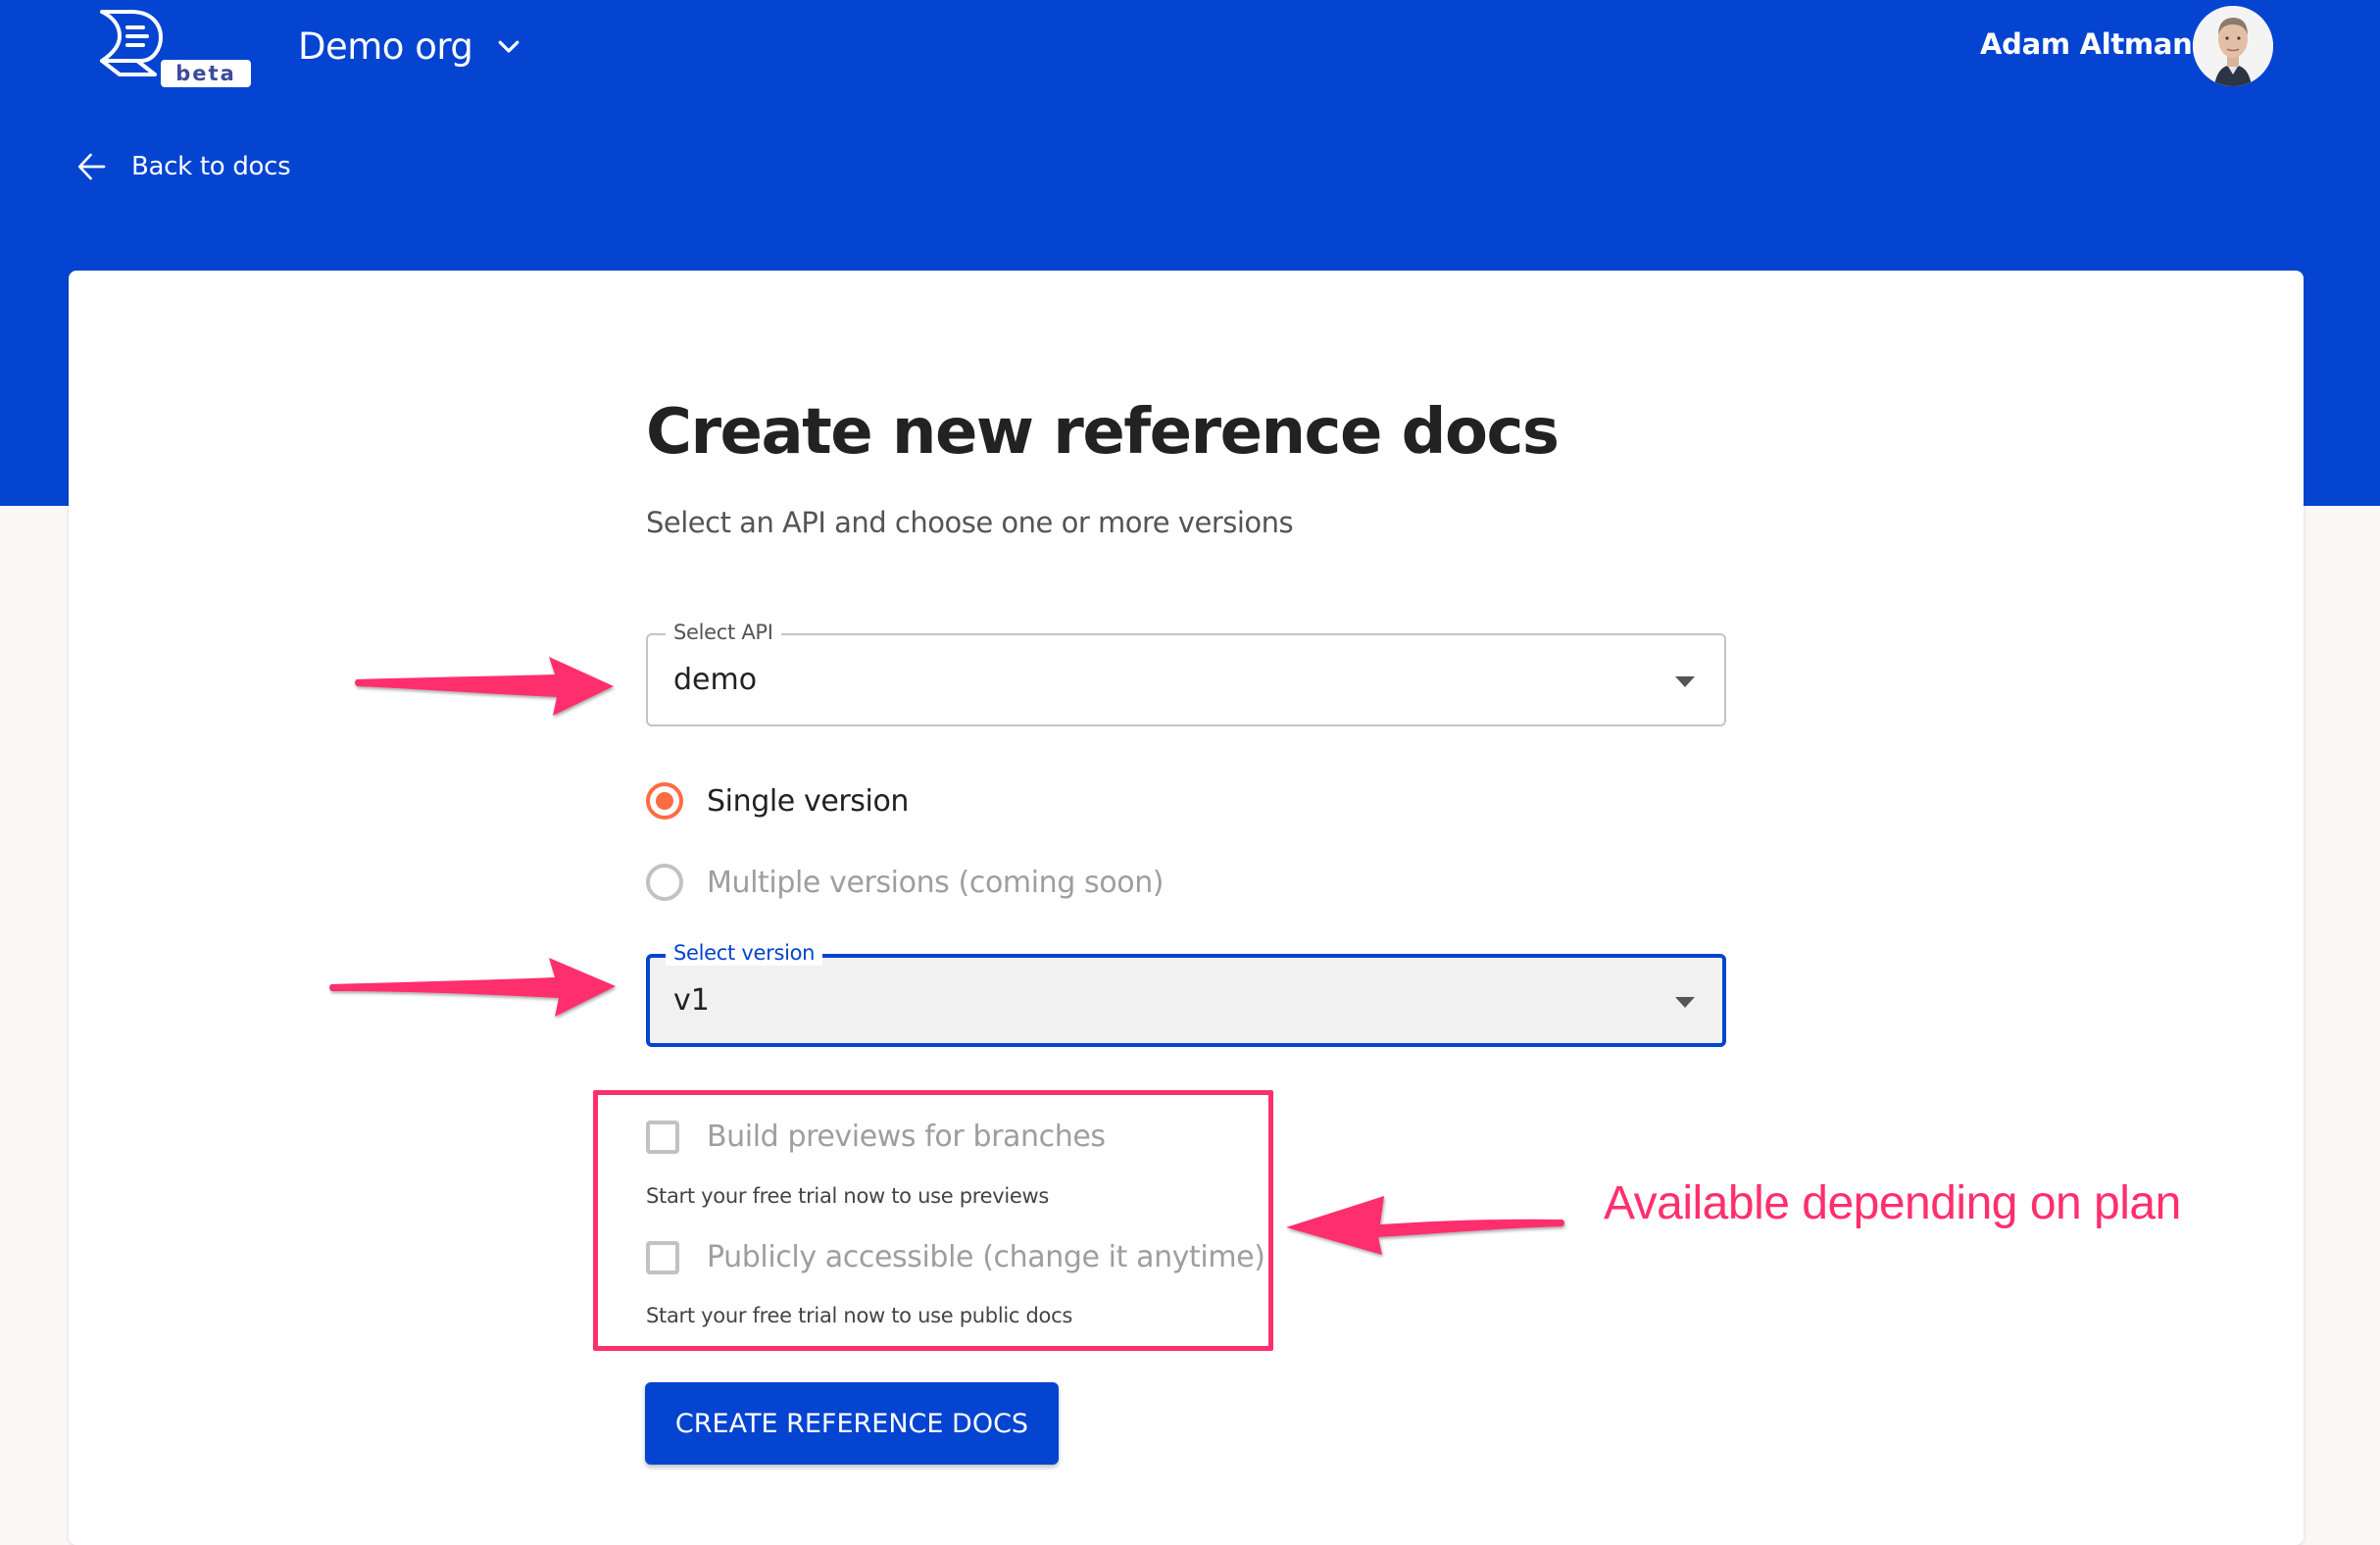  I want to click on select-version-value: v1, so click(691, 1000).